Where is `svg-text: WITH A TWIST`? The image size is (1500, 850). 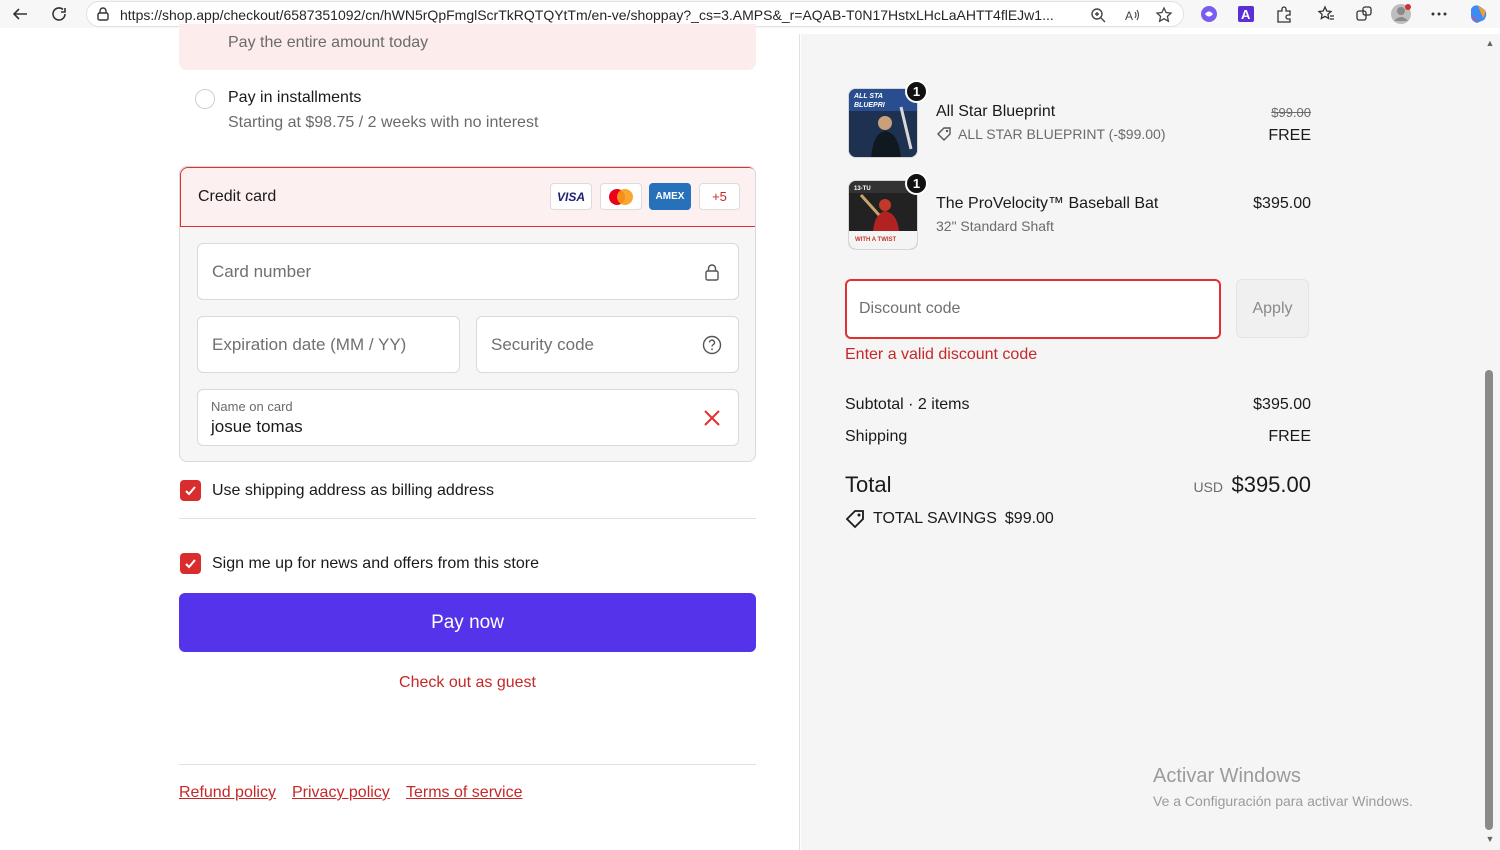 svg-text: WITH A TWIST is located at coordinates (876, 240).